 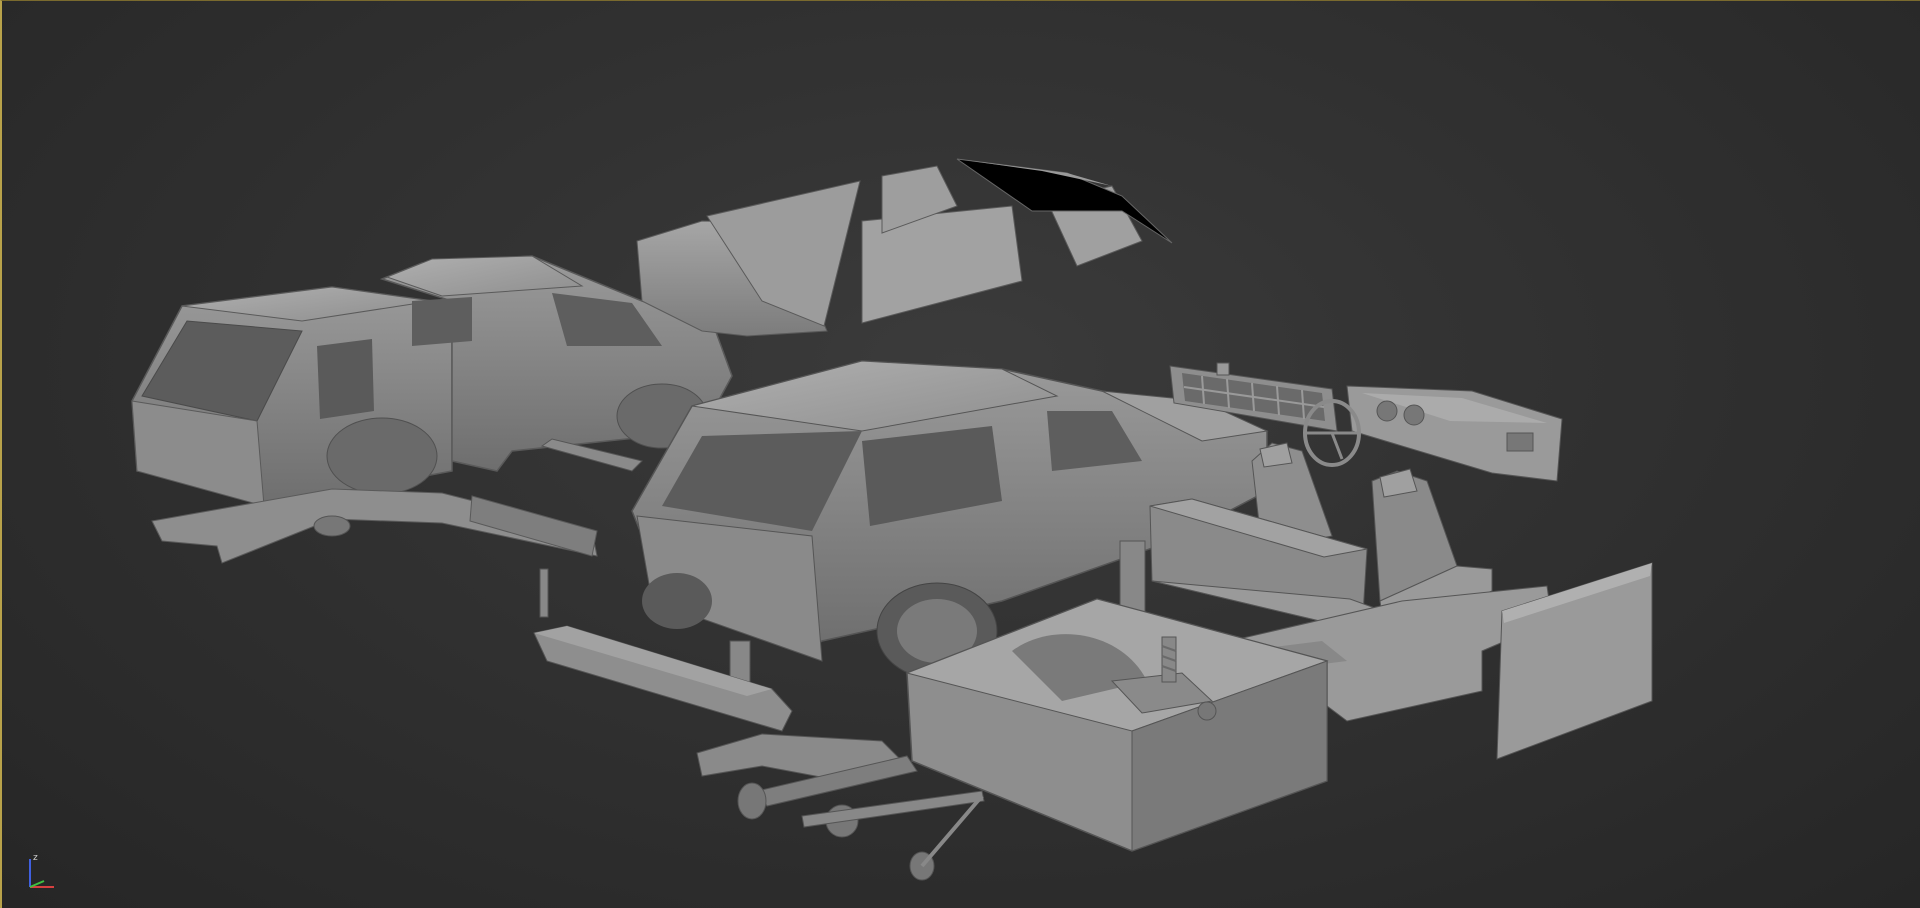 What do you see at coordinates (904, 247) in the screenshot?
I see `door-and-window-panels` at bounding box center [904, 247].